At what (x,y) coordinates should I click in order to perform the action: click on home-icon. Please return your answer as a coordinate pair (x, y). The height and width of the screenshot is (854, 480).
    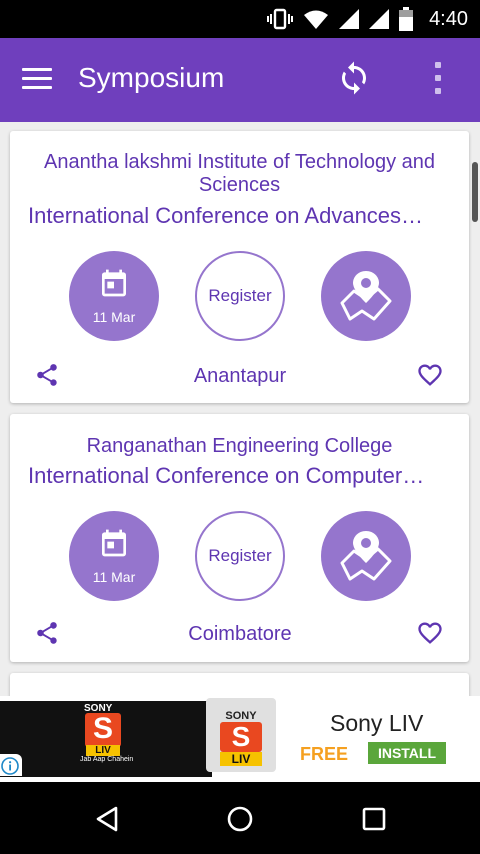
    Looking at the image, I should click on (240, 819).